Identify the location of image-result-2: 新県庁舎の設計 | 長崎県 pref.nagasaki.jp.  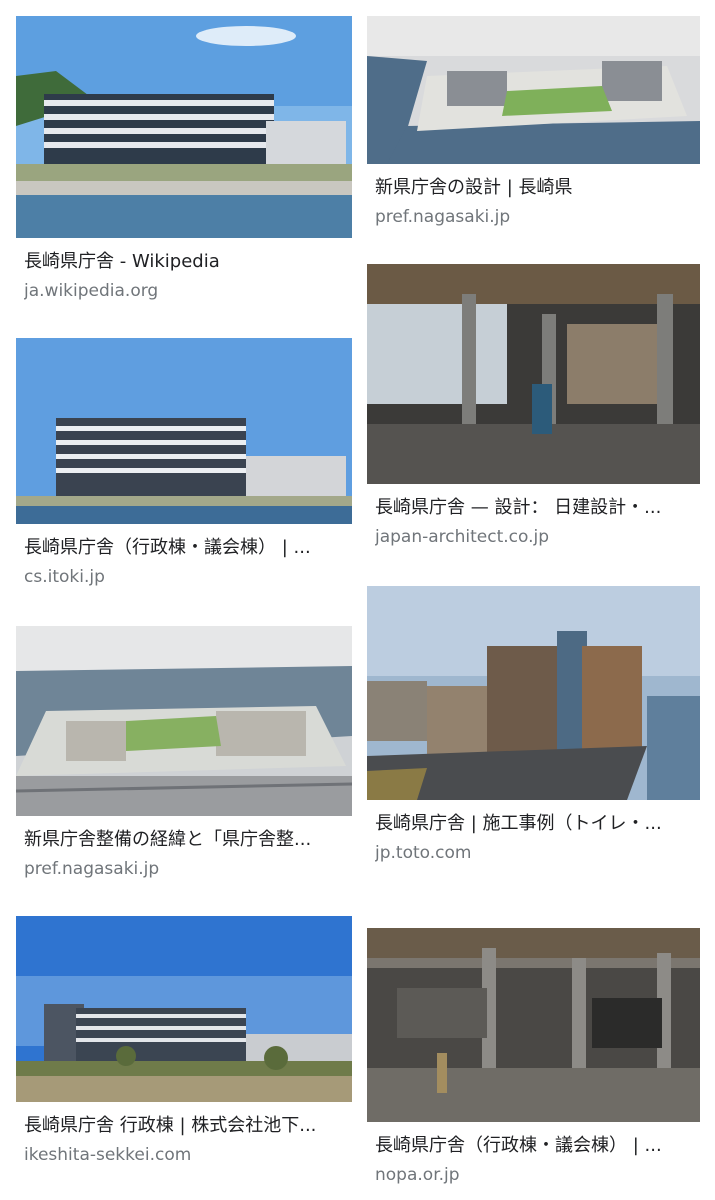
(533, 126).